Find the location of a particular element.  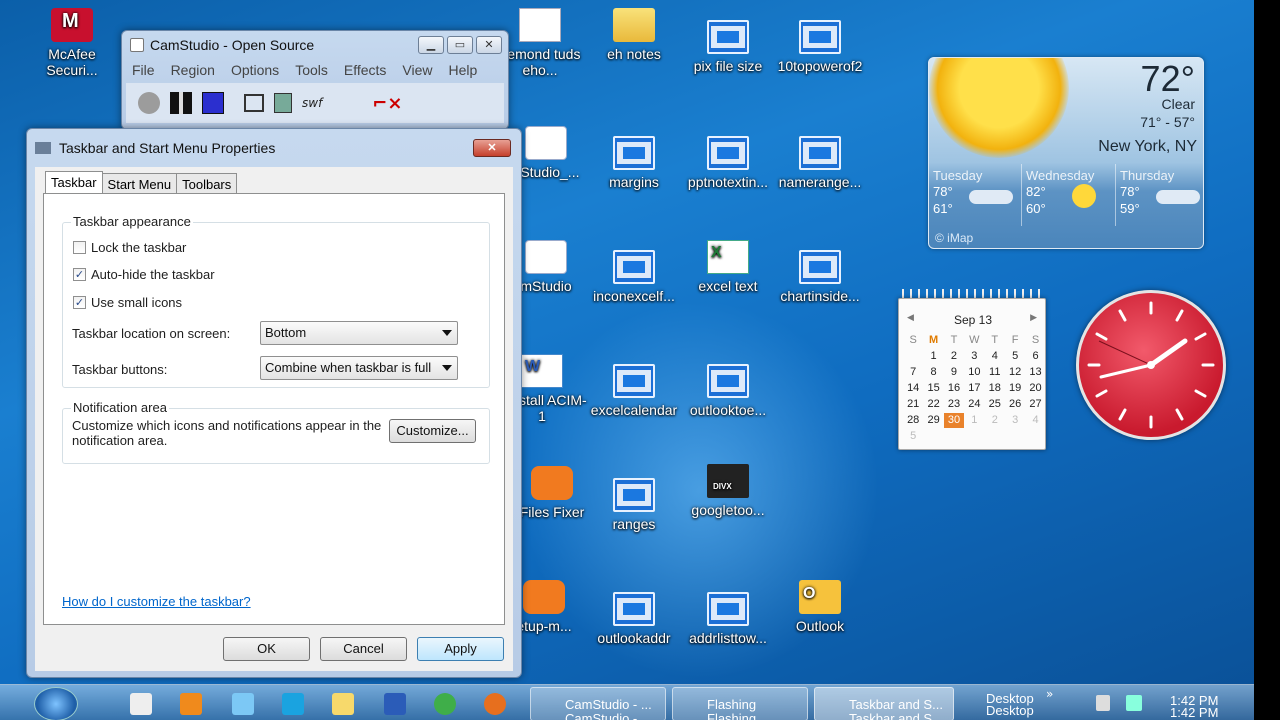

task-flashing: Flashing Flashing is located at coordinates (740, 703).